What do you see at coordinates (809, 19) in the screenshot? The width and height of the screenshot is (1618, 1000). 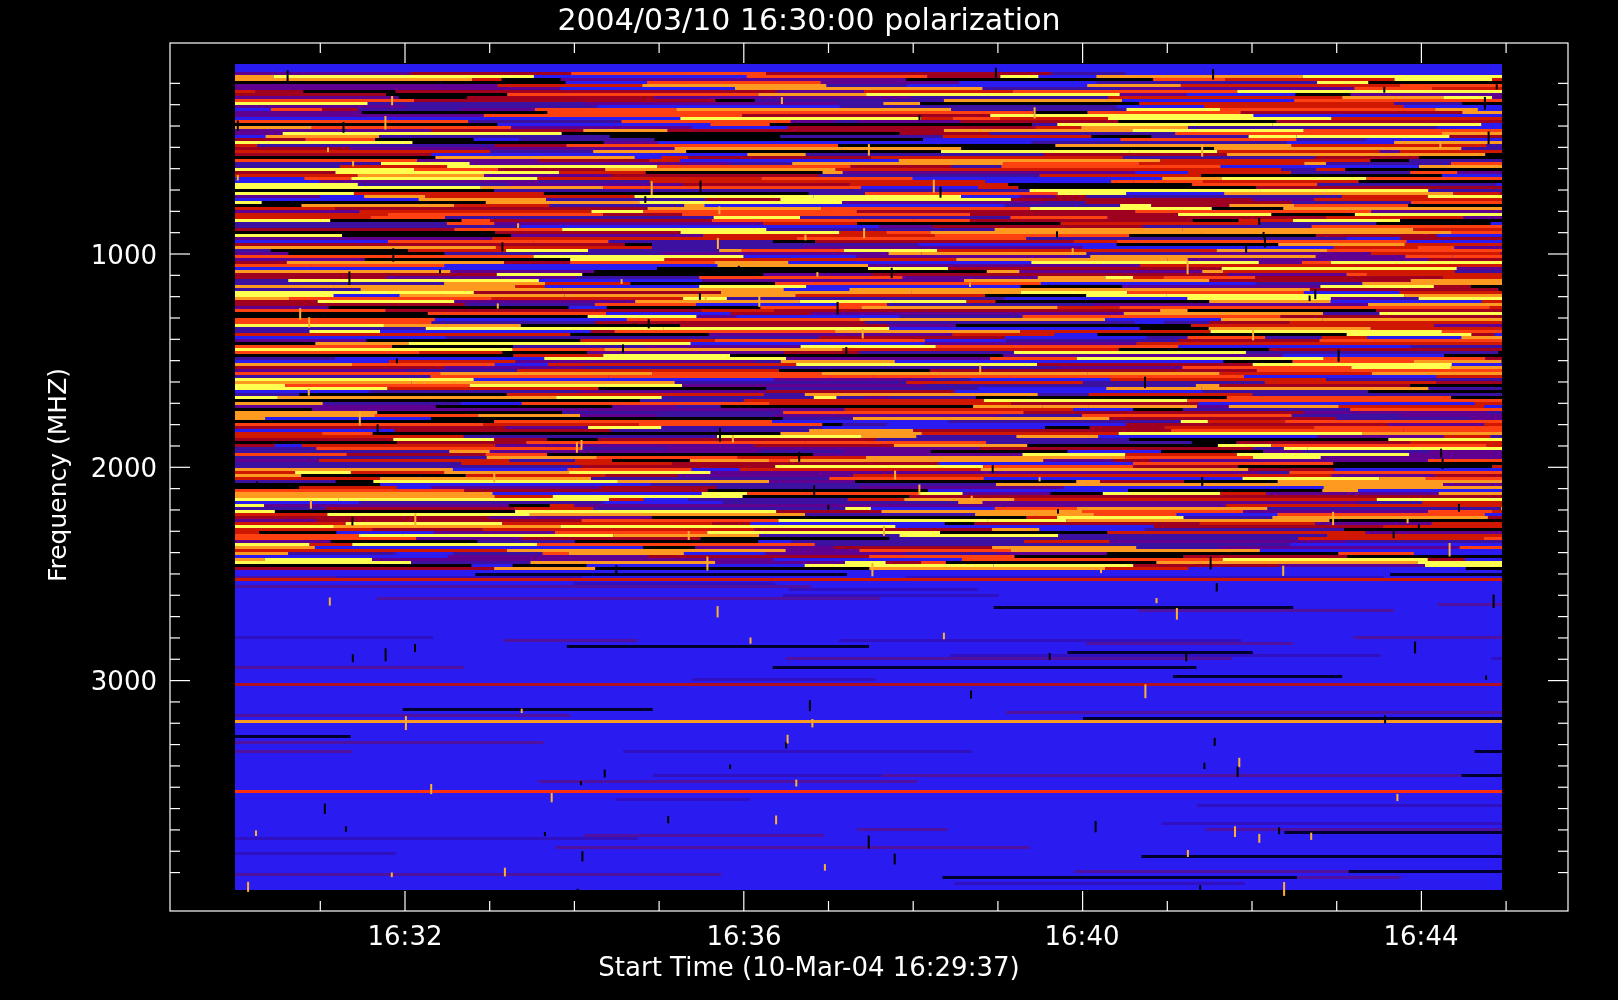 I see `chart-title: 2004/03/10 16:30:00 polarization` at bounding box center [809, 19].